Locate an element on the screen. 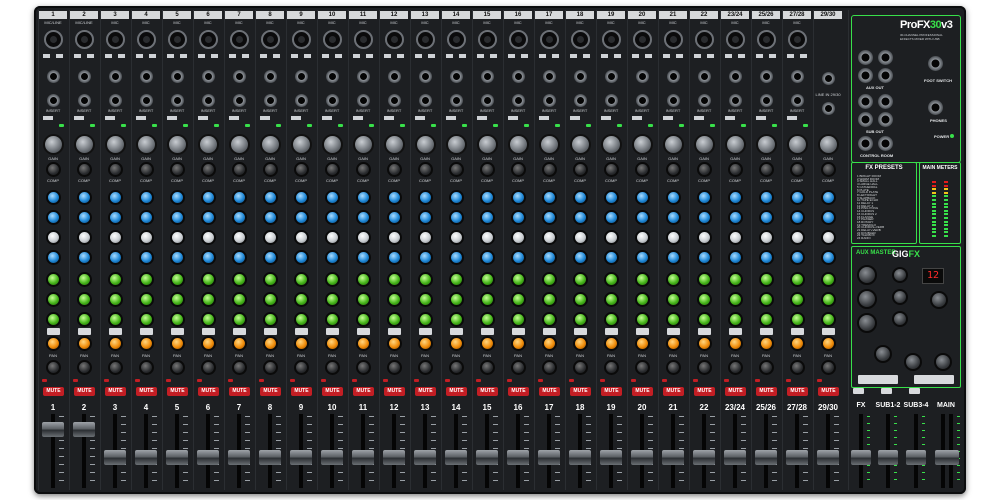 The height and width of the screenshot is (500, 1000). control-room-source-switch is located at coordinates (878, 379).